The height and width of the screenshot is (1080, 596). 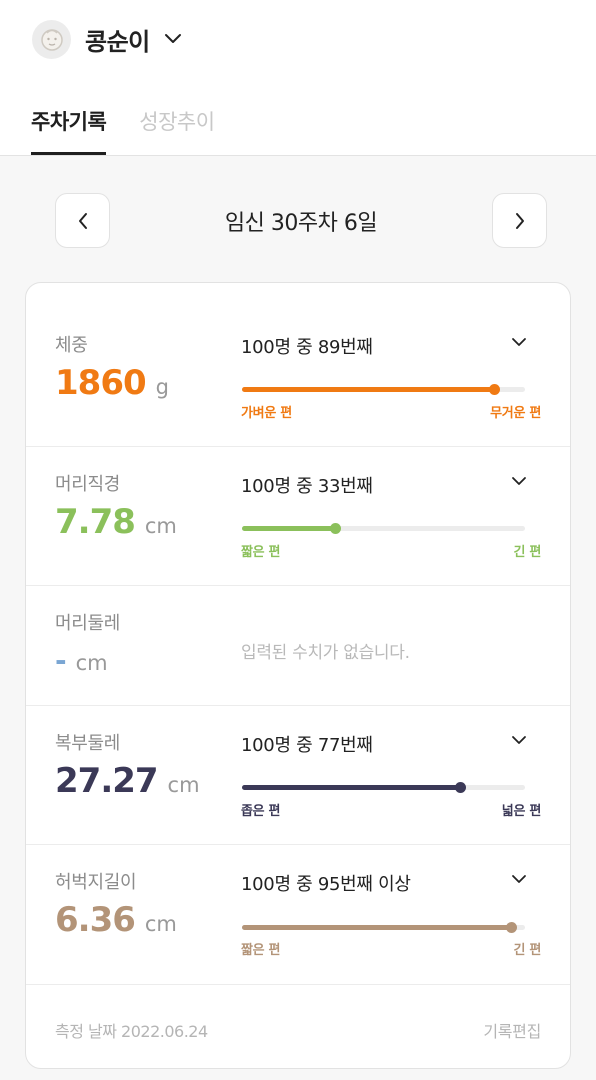 I want to click on metric-row-femur-length: 허벅지길이 6.36 cm 100명 중 95번째 이상 짧은 편 긴 편, so click(x=298, y=915).